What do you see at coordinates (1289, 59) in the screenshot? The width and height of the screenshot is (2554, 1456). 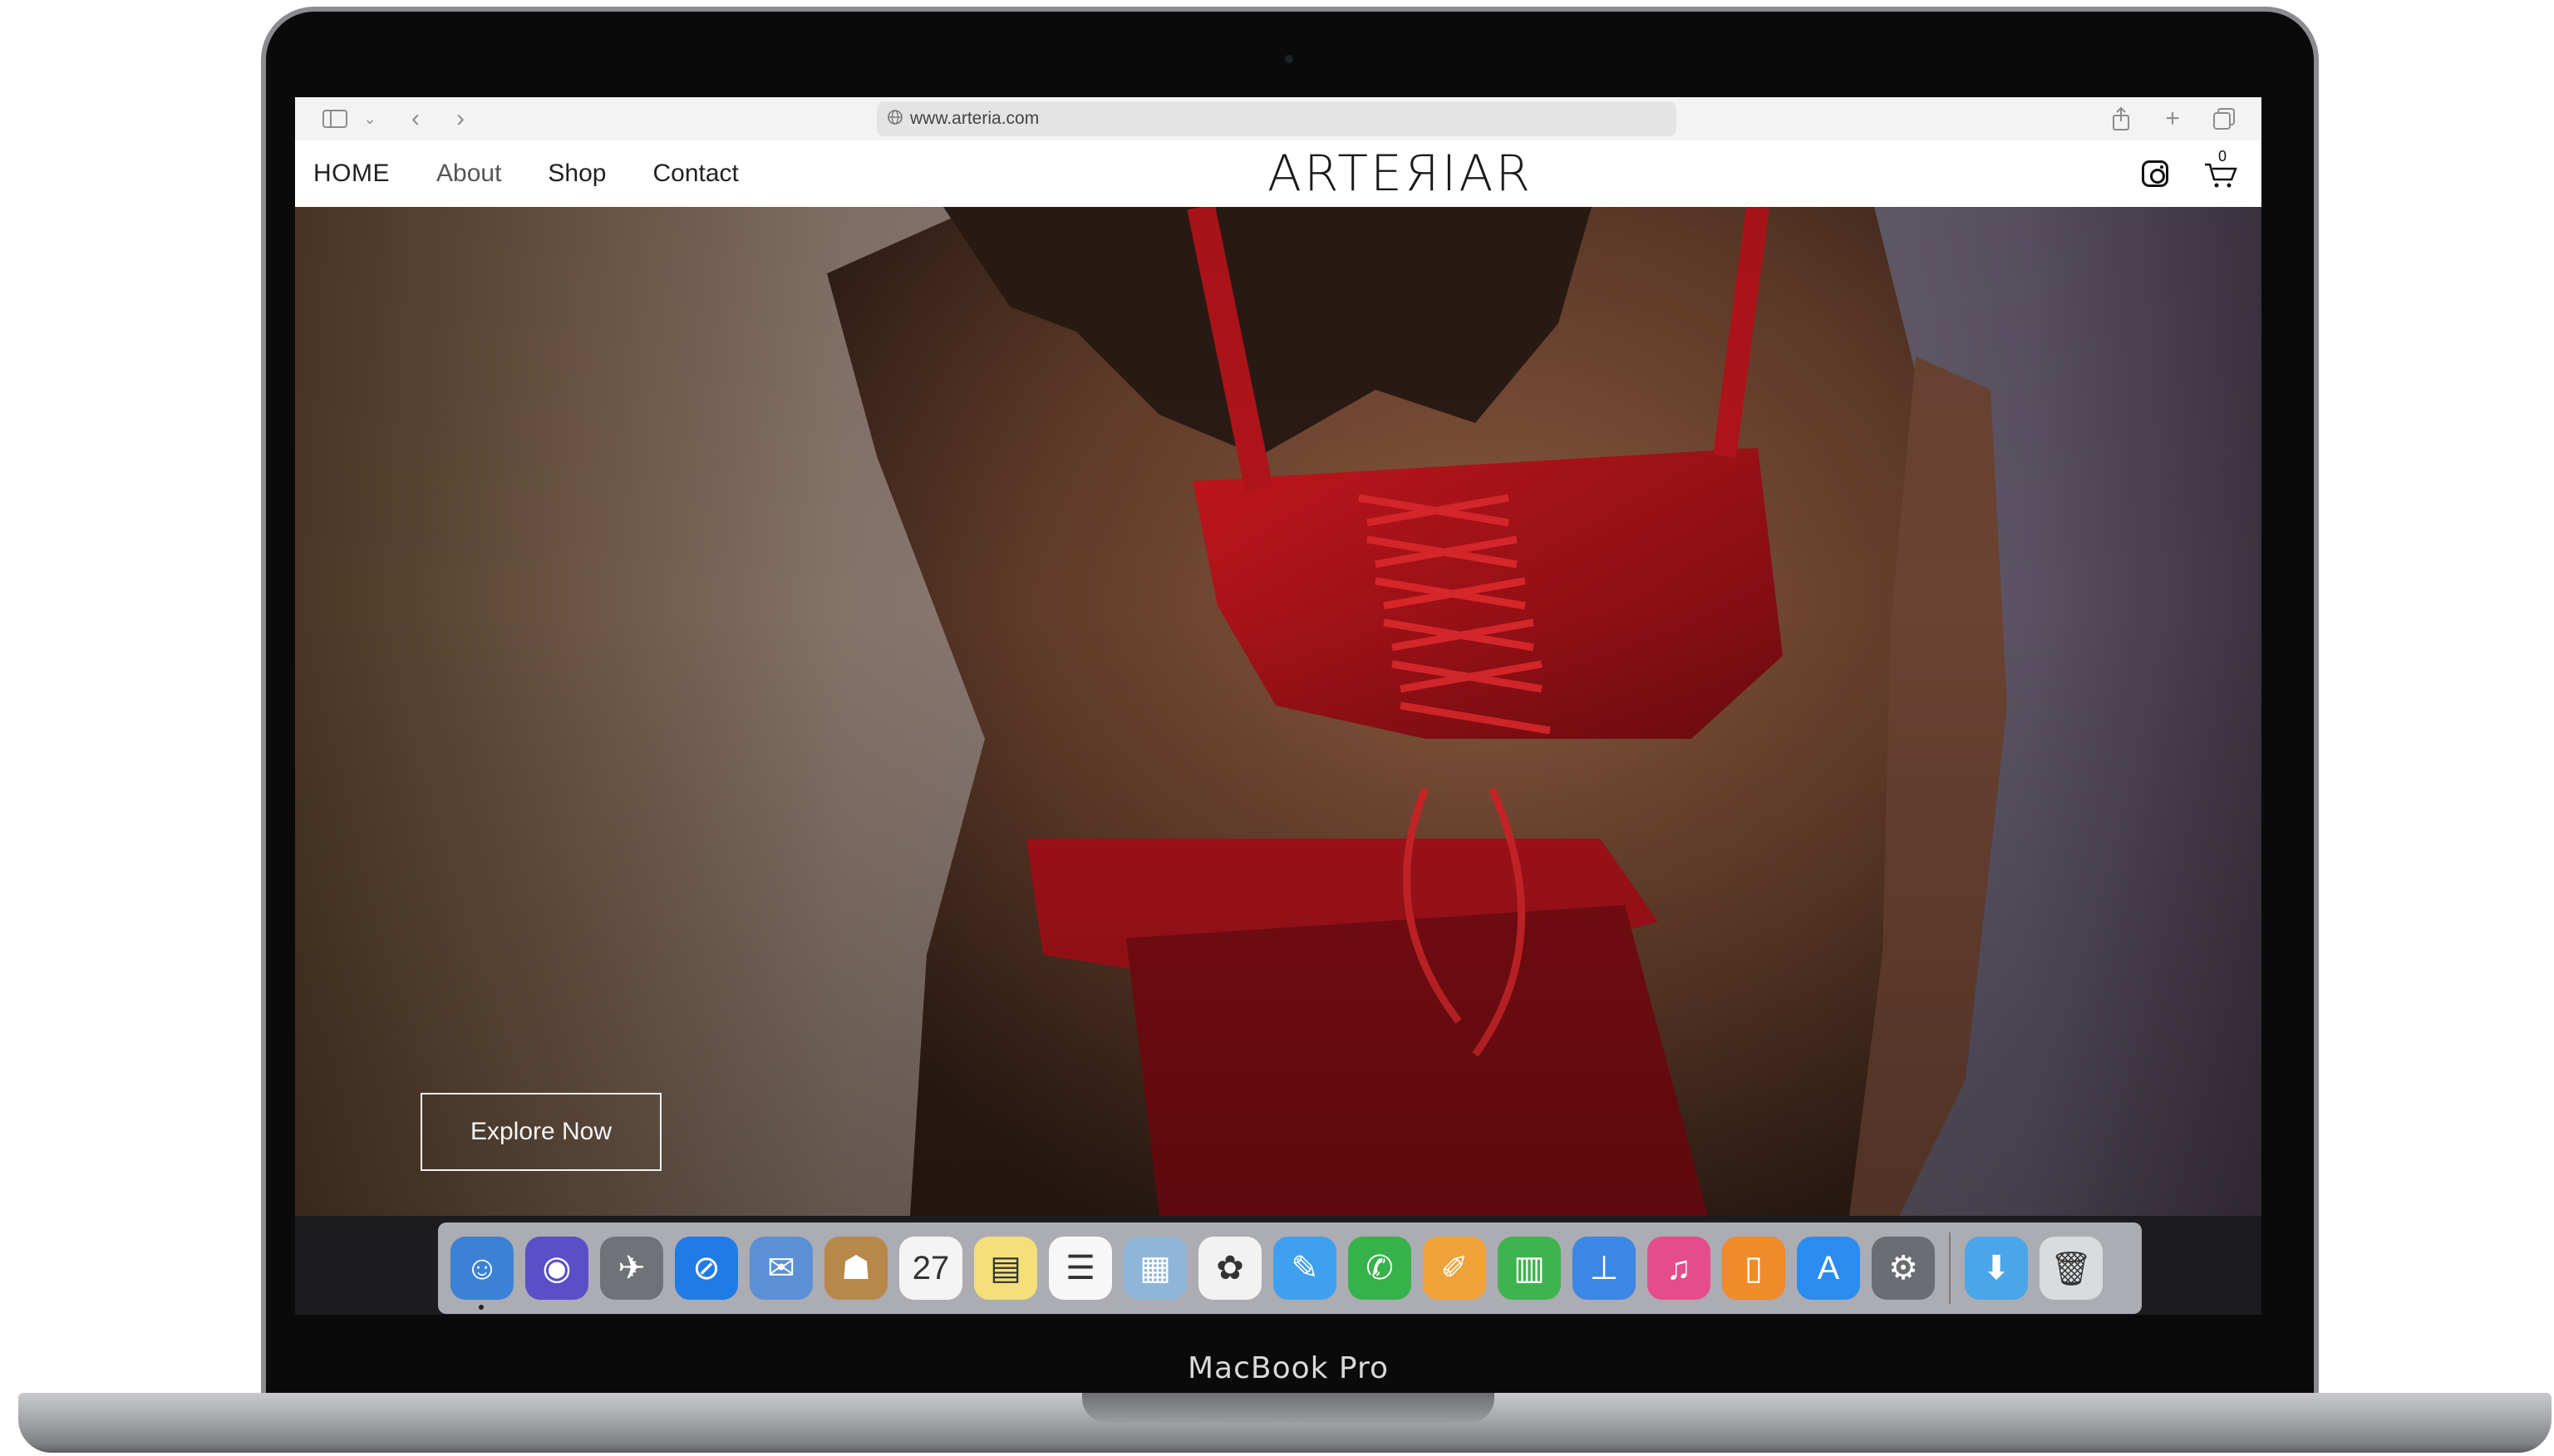 I see `camera` at bounding box center [1289, 59].